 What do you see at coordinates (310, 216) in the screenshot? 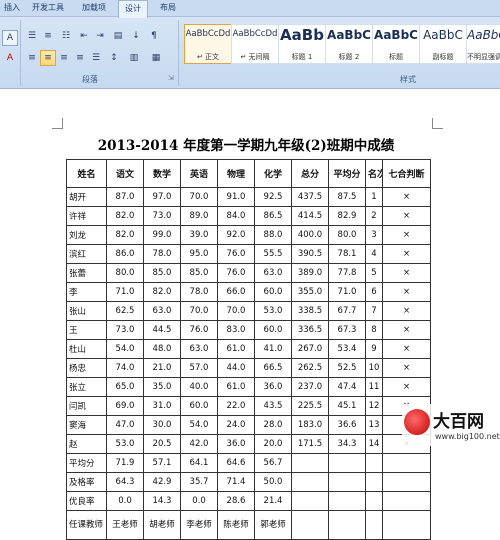
I see `table-cell: 414.5` at bounding box center [310, 216].